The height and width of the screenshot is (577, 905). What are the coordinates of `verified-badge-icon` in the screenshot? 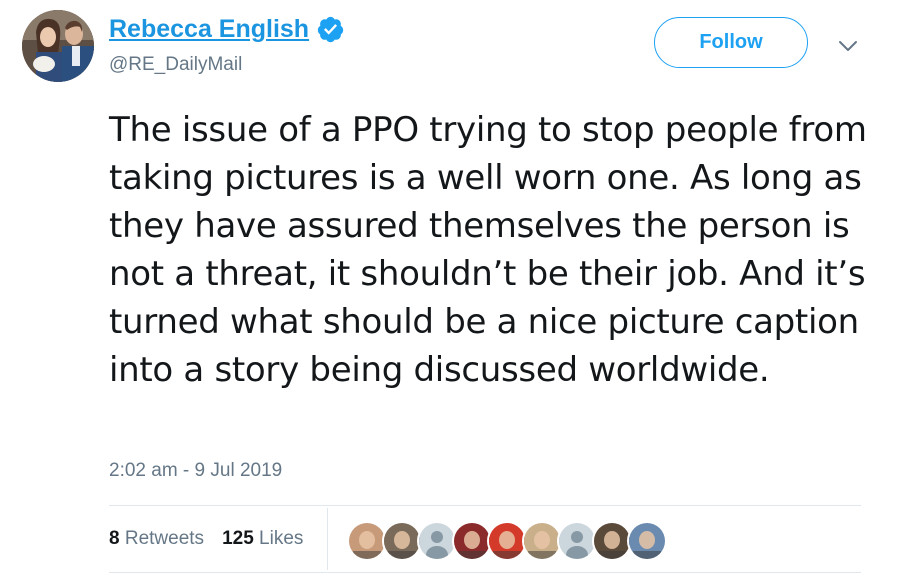 It's located at (330, 29).